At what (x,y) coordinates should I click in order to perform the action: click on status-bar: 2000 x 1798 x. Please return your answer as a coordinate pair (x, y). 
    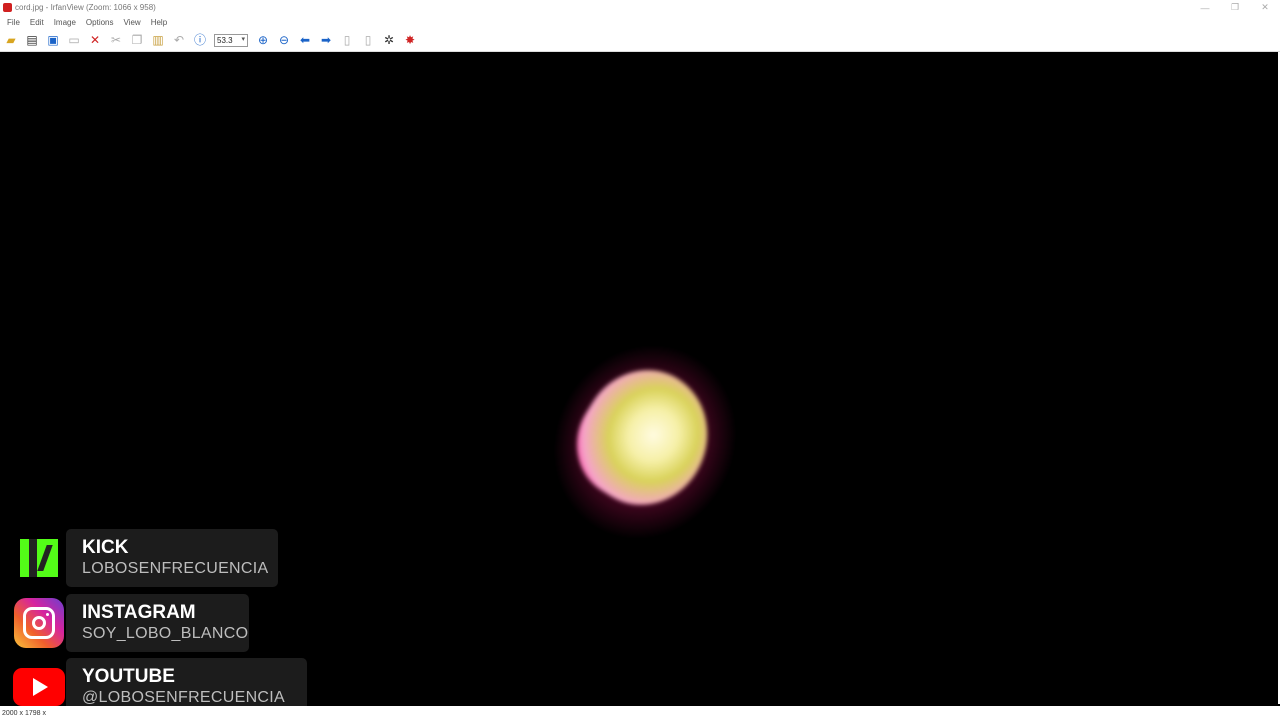
    Looking at the image, I should click on (640, 713).